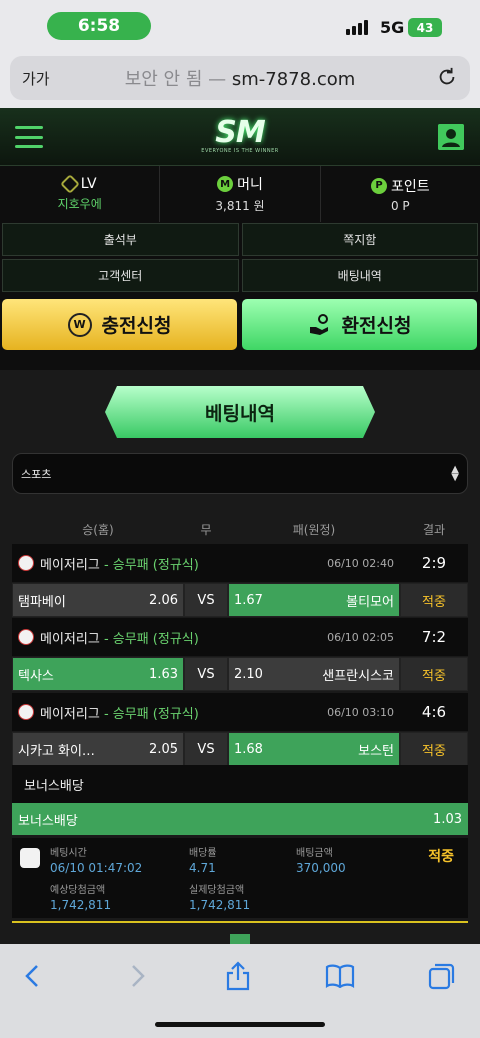  I want to click on amount-label: 배팅금액, so click(314, 853).